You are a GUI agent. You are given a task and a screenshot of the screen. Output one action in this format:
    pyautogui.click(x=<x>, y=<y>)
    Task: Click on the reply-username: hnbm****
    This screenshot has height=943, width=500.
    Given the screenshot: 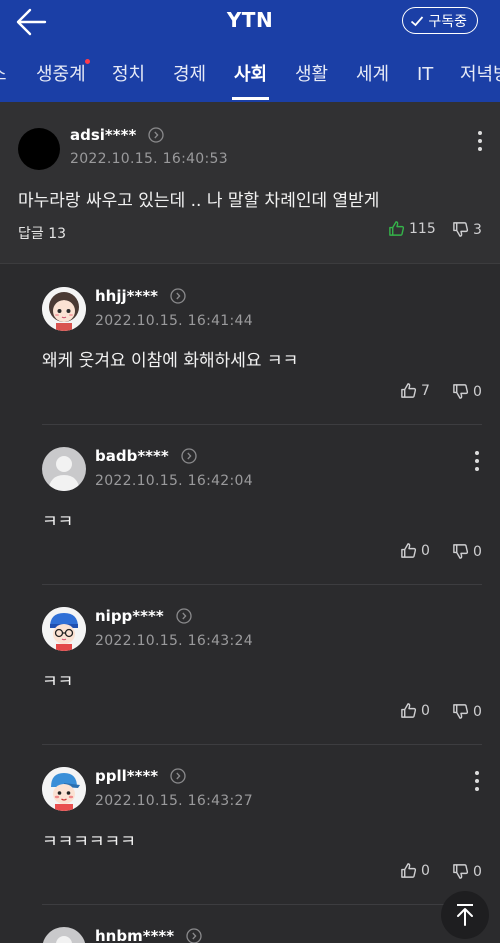 What is the action you would take?
    pyautogui.click(x=135, y=935)
    